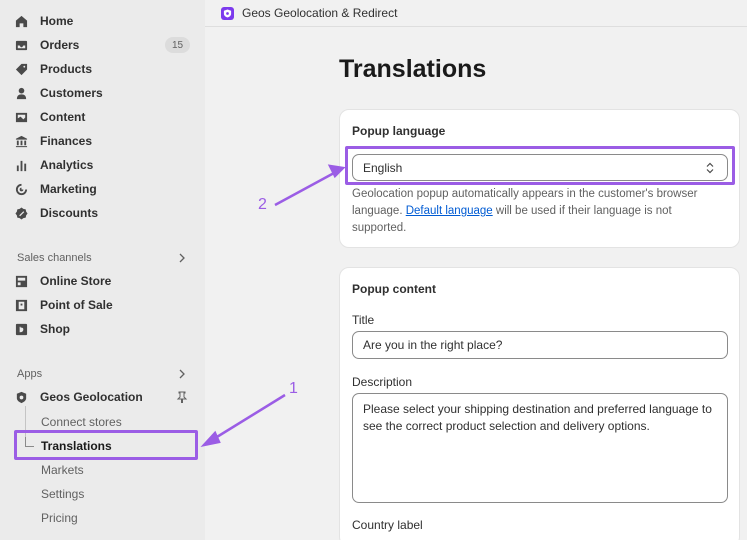  What do you see at coordinates (273, 305) in the screenshot?
I see `annotation-arrows` at bounding box center [273, 305].